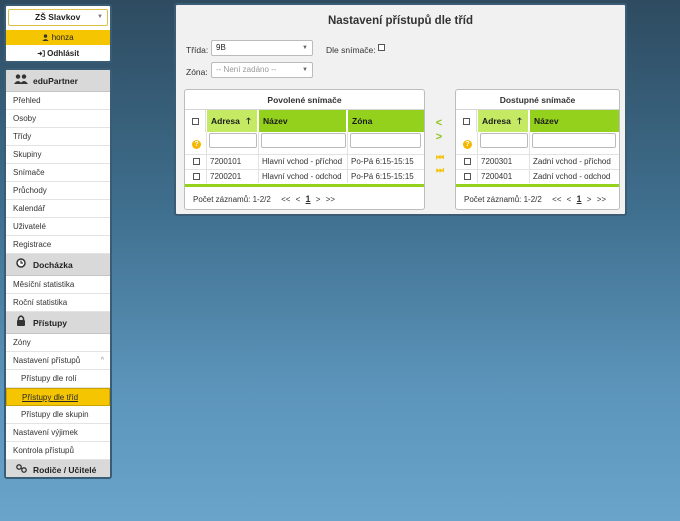 The width and height of the screenshot is (680, 521). Describe the element at coordinates (305, 70) in the screenshot. I see `chevron-down-icon: ▼` at that location.